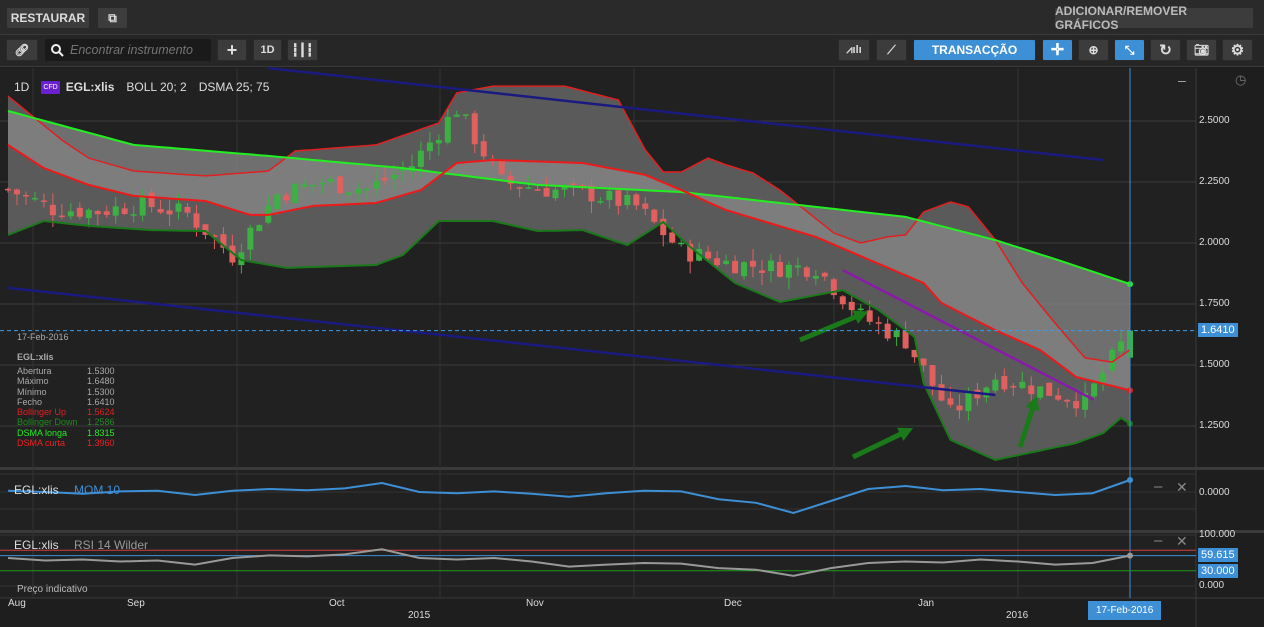 The width and height of the screenshot is (1264, 627). What do you see at coordinates (111, 545) in the screenshot?
I see `rsi-name: RSI 14 Wilder` at bounding box center [111, 545].